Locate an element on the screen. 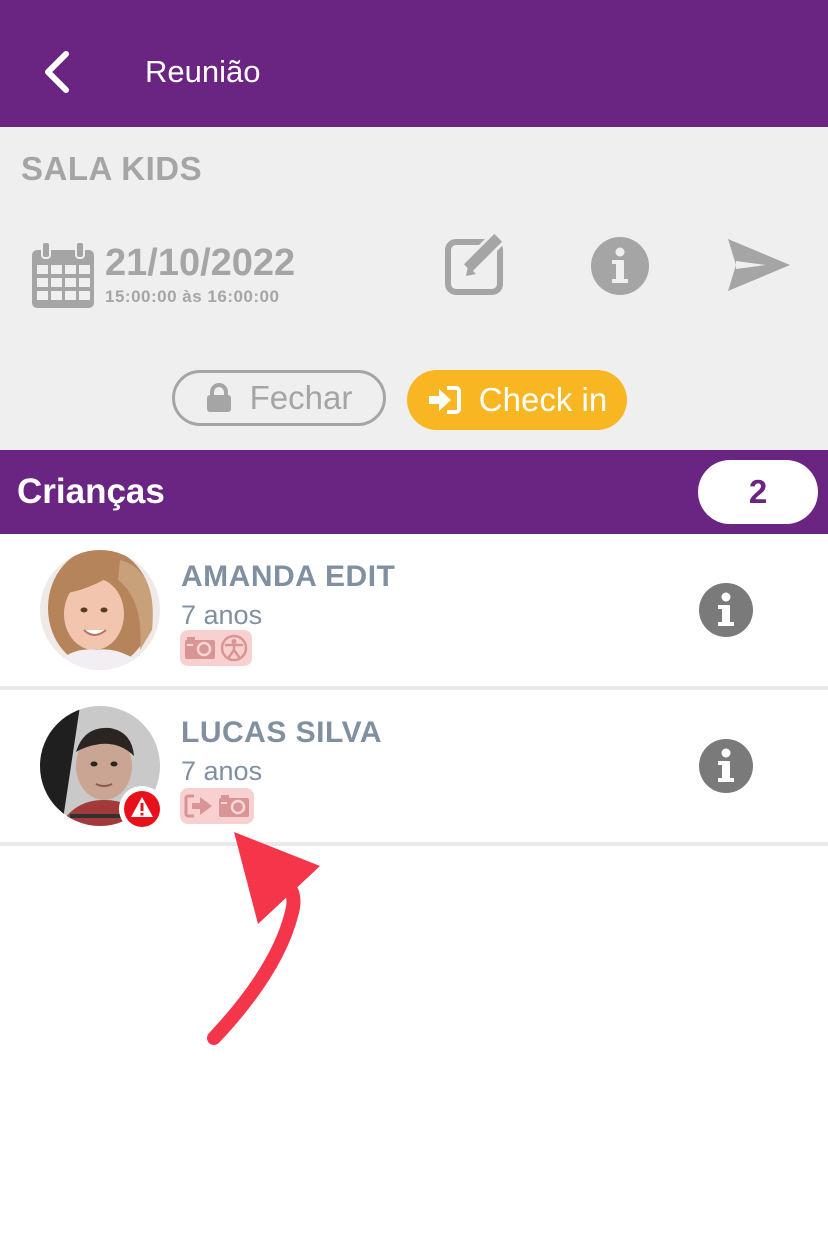  calendar-icon is located at coordinates (63, 274).